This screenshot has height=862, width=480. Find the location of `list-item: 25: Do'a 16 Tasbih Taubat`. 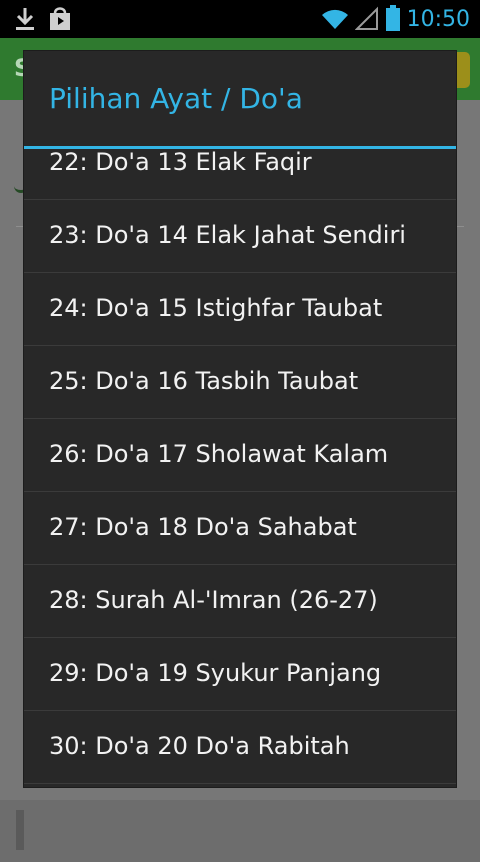

list-item: 25: Do'a 16 Tasbih Taubat is located at coordinates (240, 382).